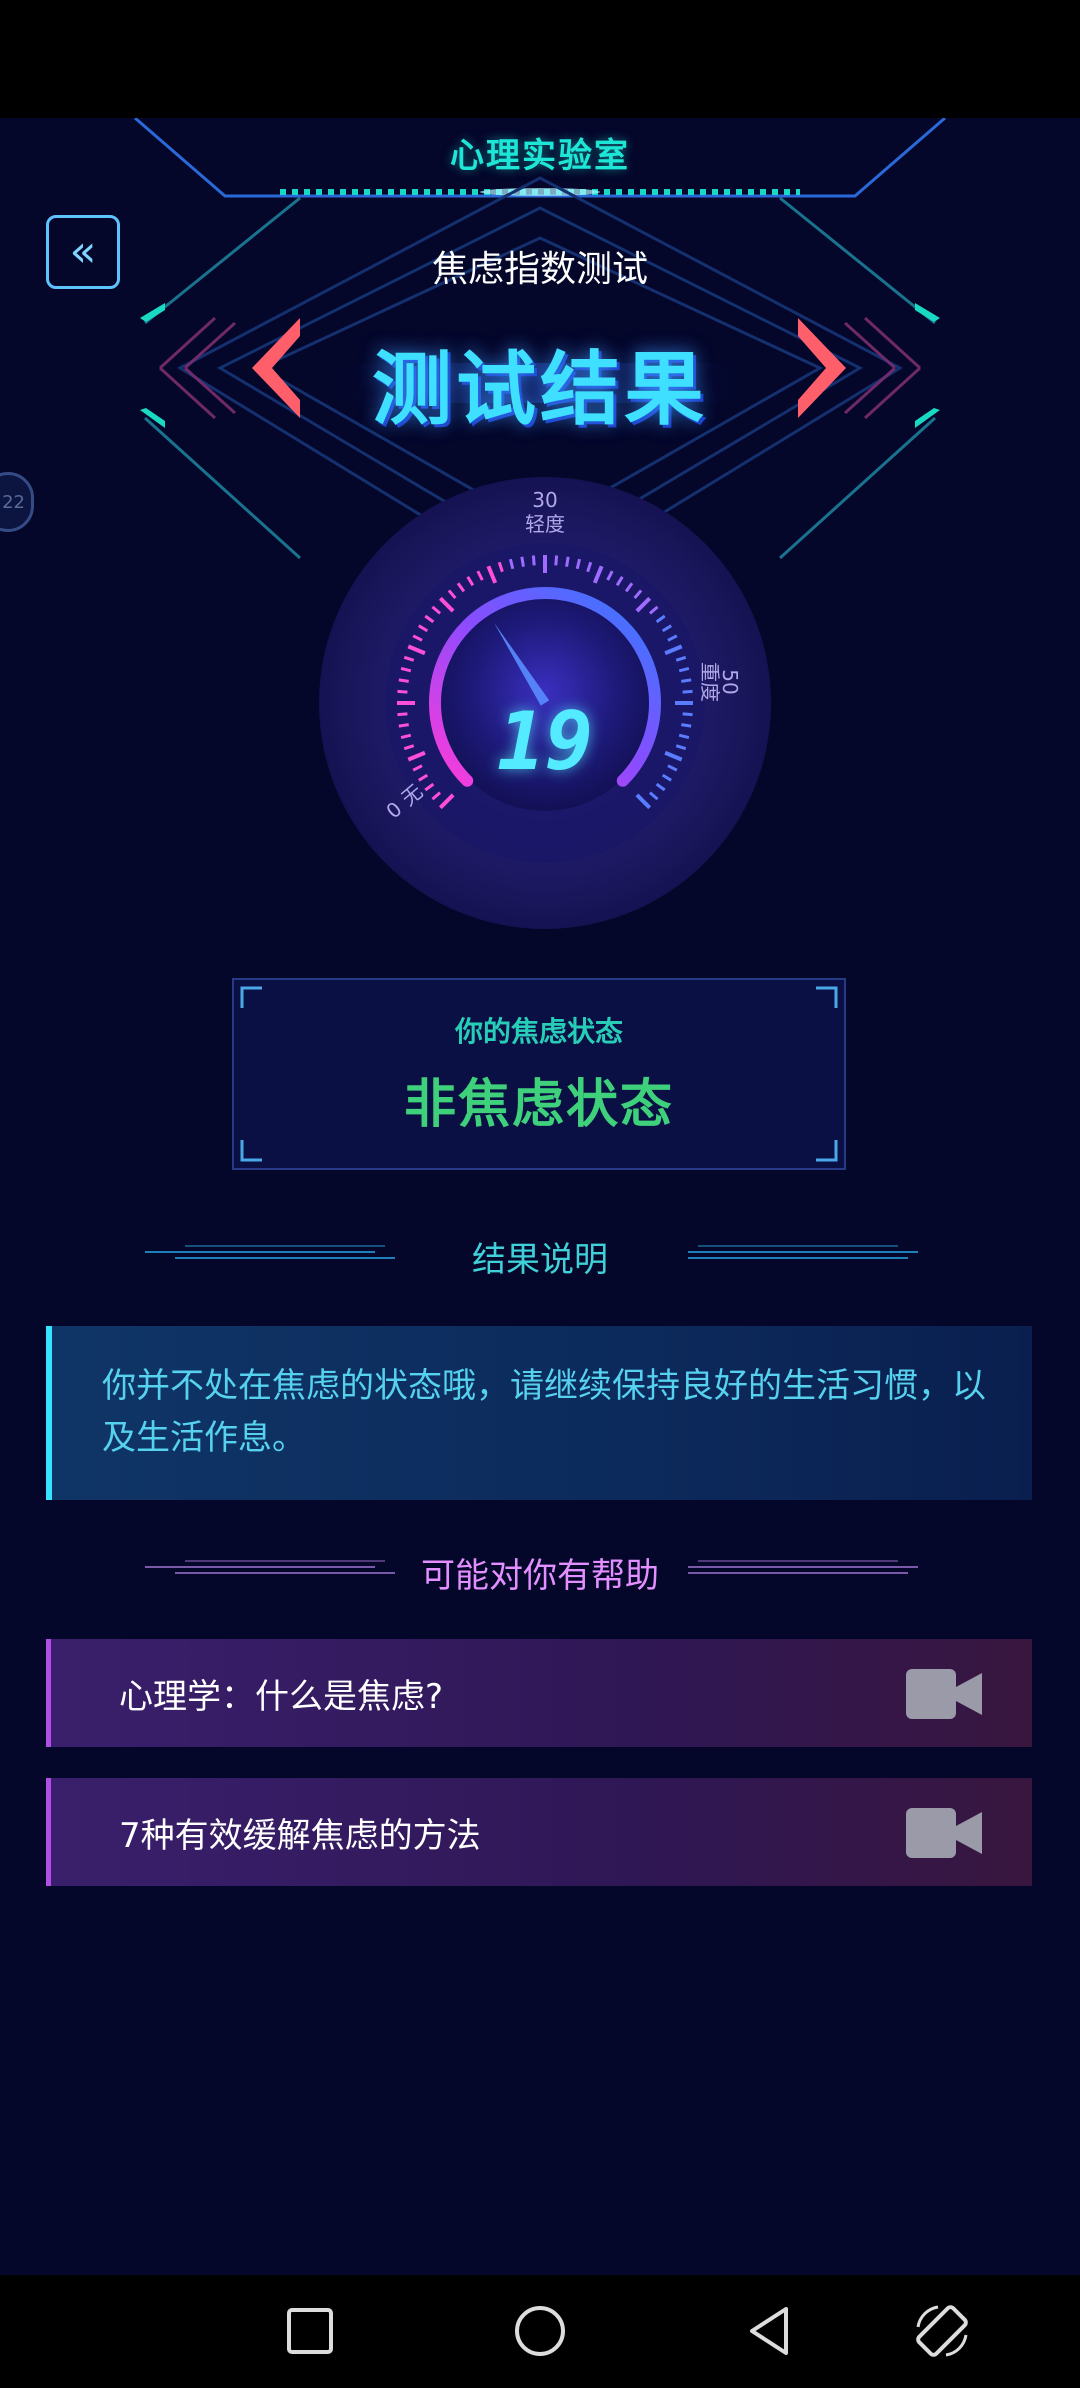 The height and width of the screenshot is (2388, 1080). What do you see at coordinates (540, 389) in the screenshot?
I see `page-title: 测试结果` at bounding box center [540, 389].